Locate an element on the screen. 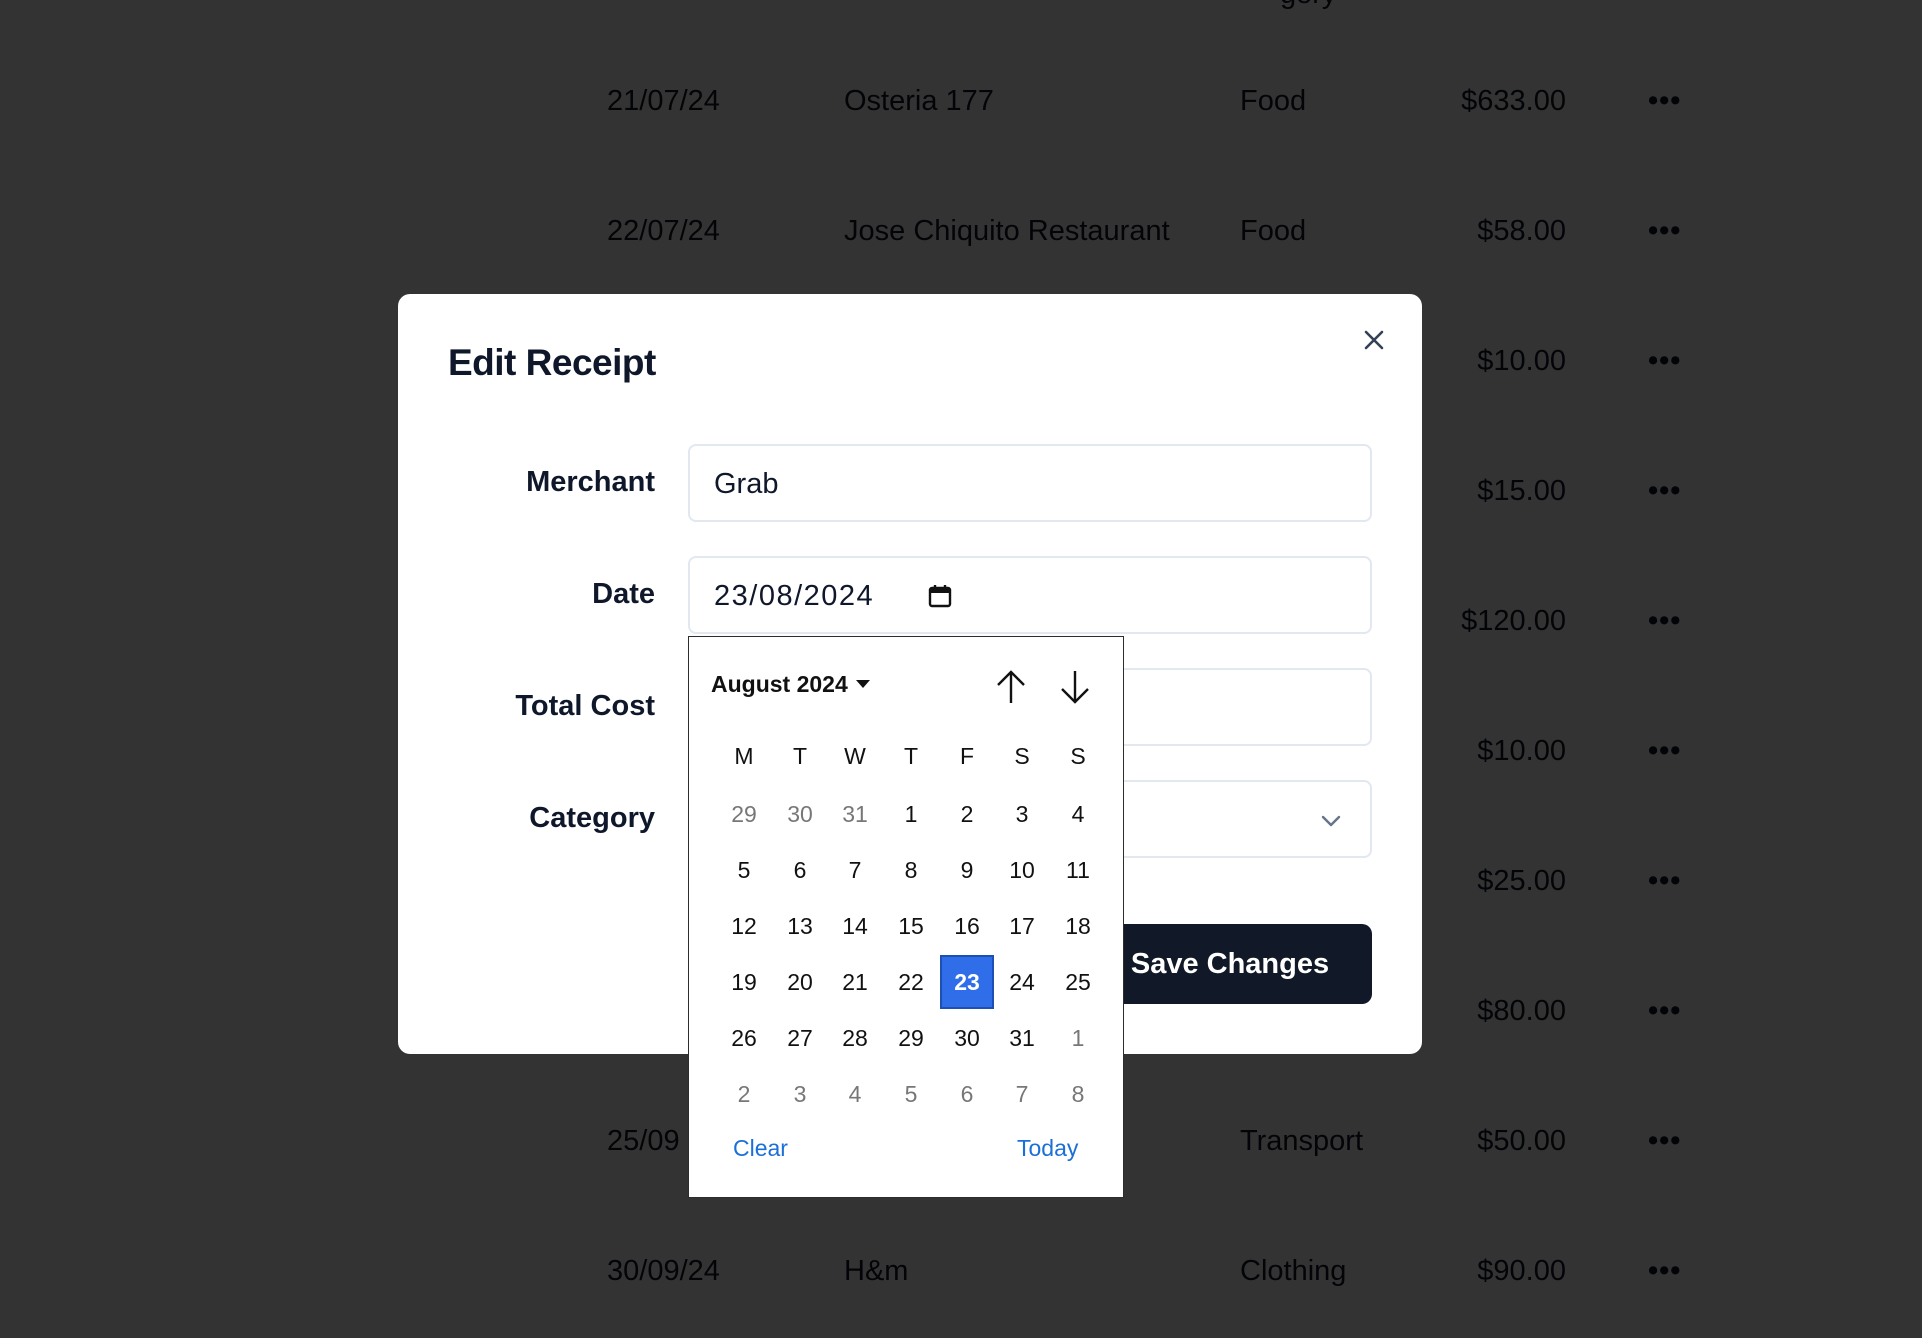  calendar-icon is located at coordinates (940, 596).